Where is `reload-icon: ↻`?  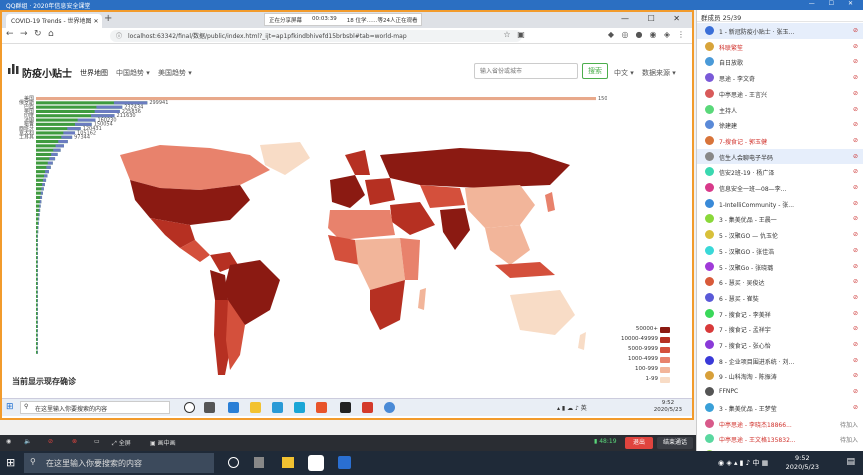 reload-icon: ↻ is located at coordinates (38, 34).